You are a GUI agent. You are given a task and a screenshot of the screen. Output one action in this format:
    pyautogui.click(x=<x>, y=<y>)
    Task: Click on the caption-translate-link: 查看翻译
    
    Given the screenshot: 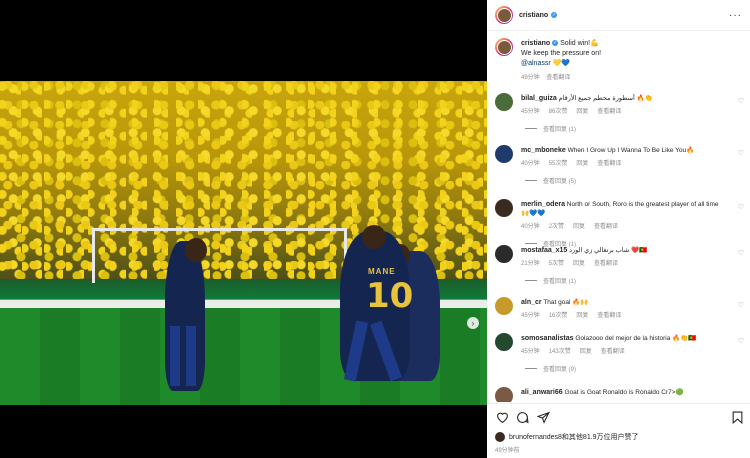 What is the action you would take?
    pyautogui.click(x=558, y=78)
    